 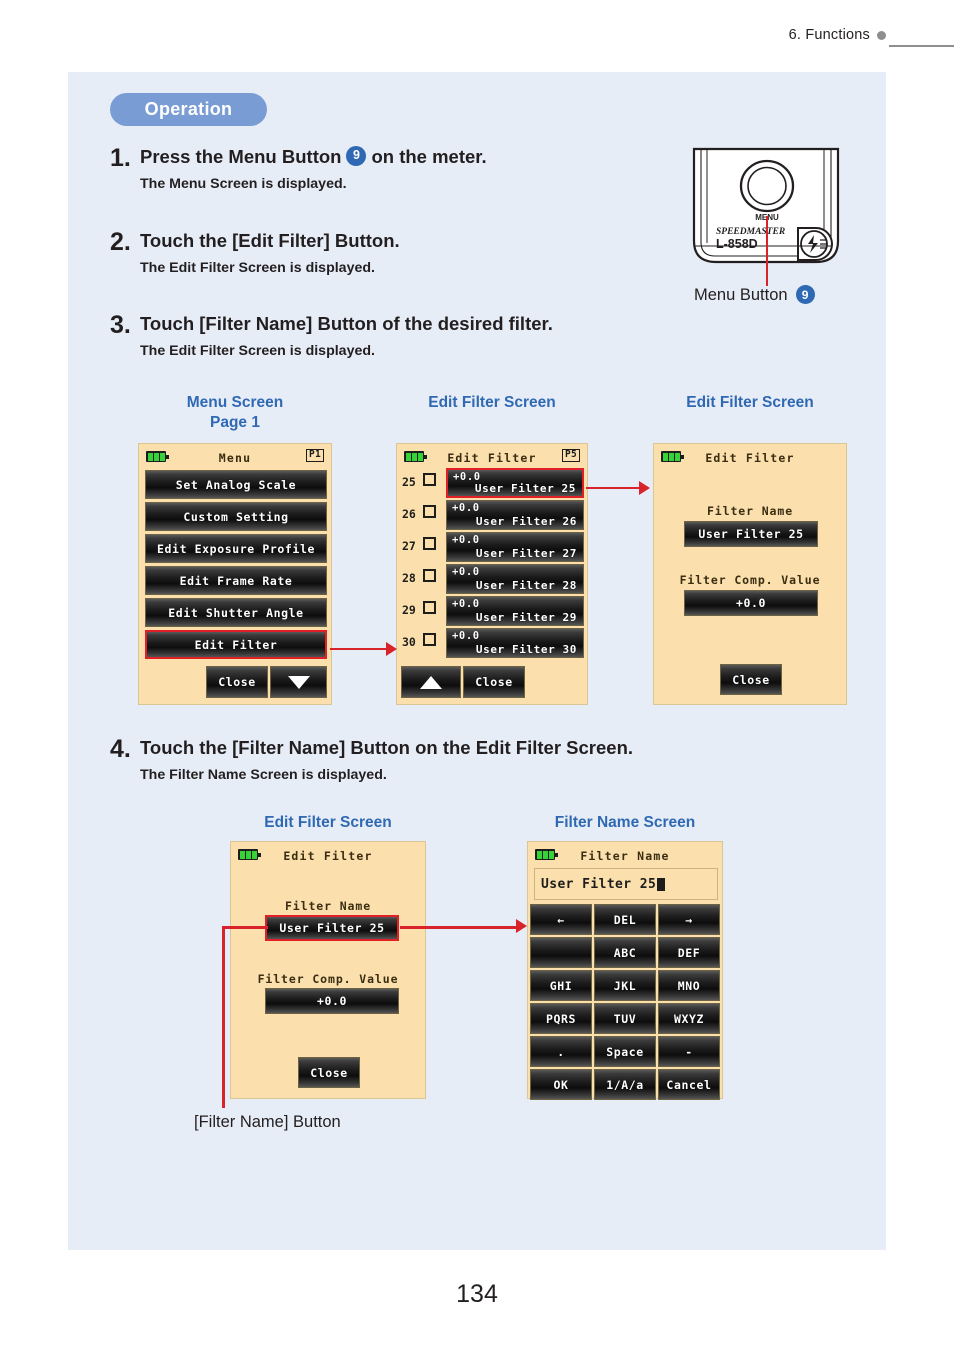 What do you see at coordinates (767, 251) in the screenshot?
I see `meter-leader-line` at bounding box center [767, 251].